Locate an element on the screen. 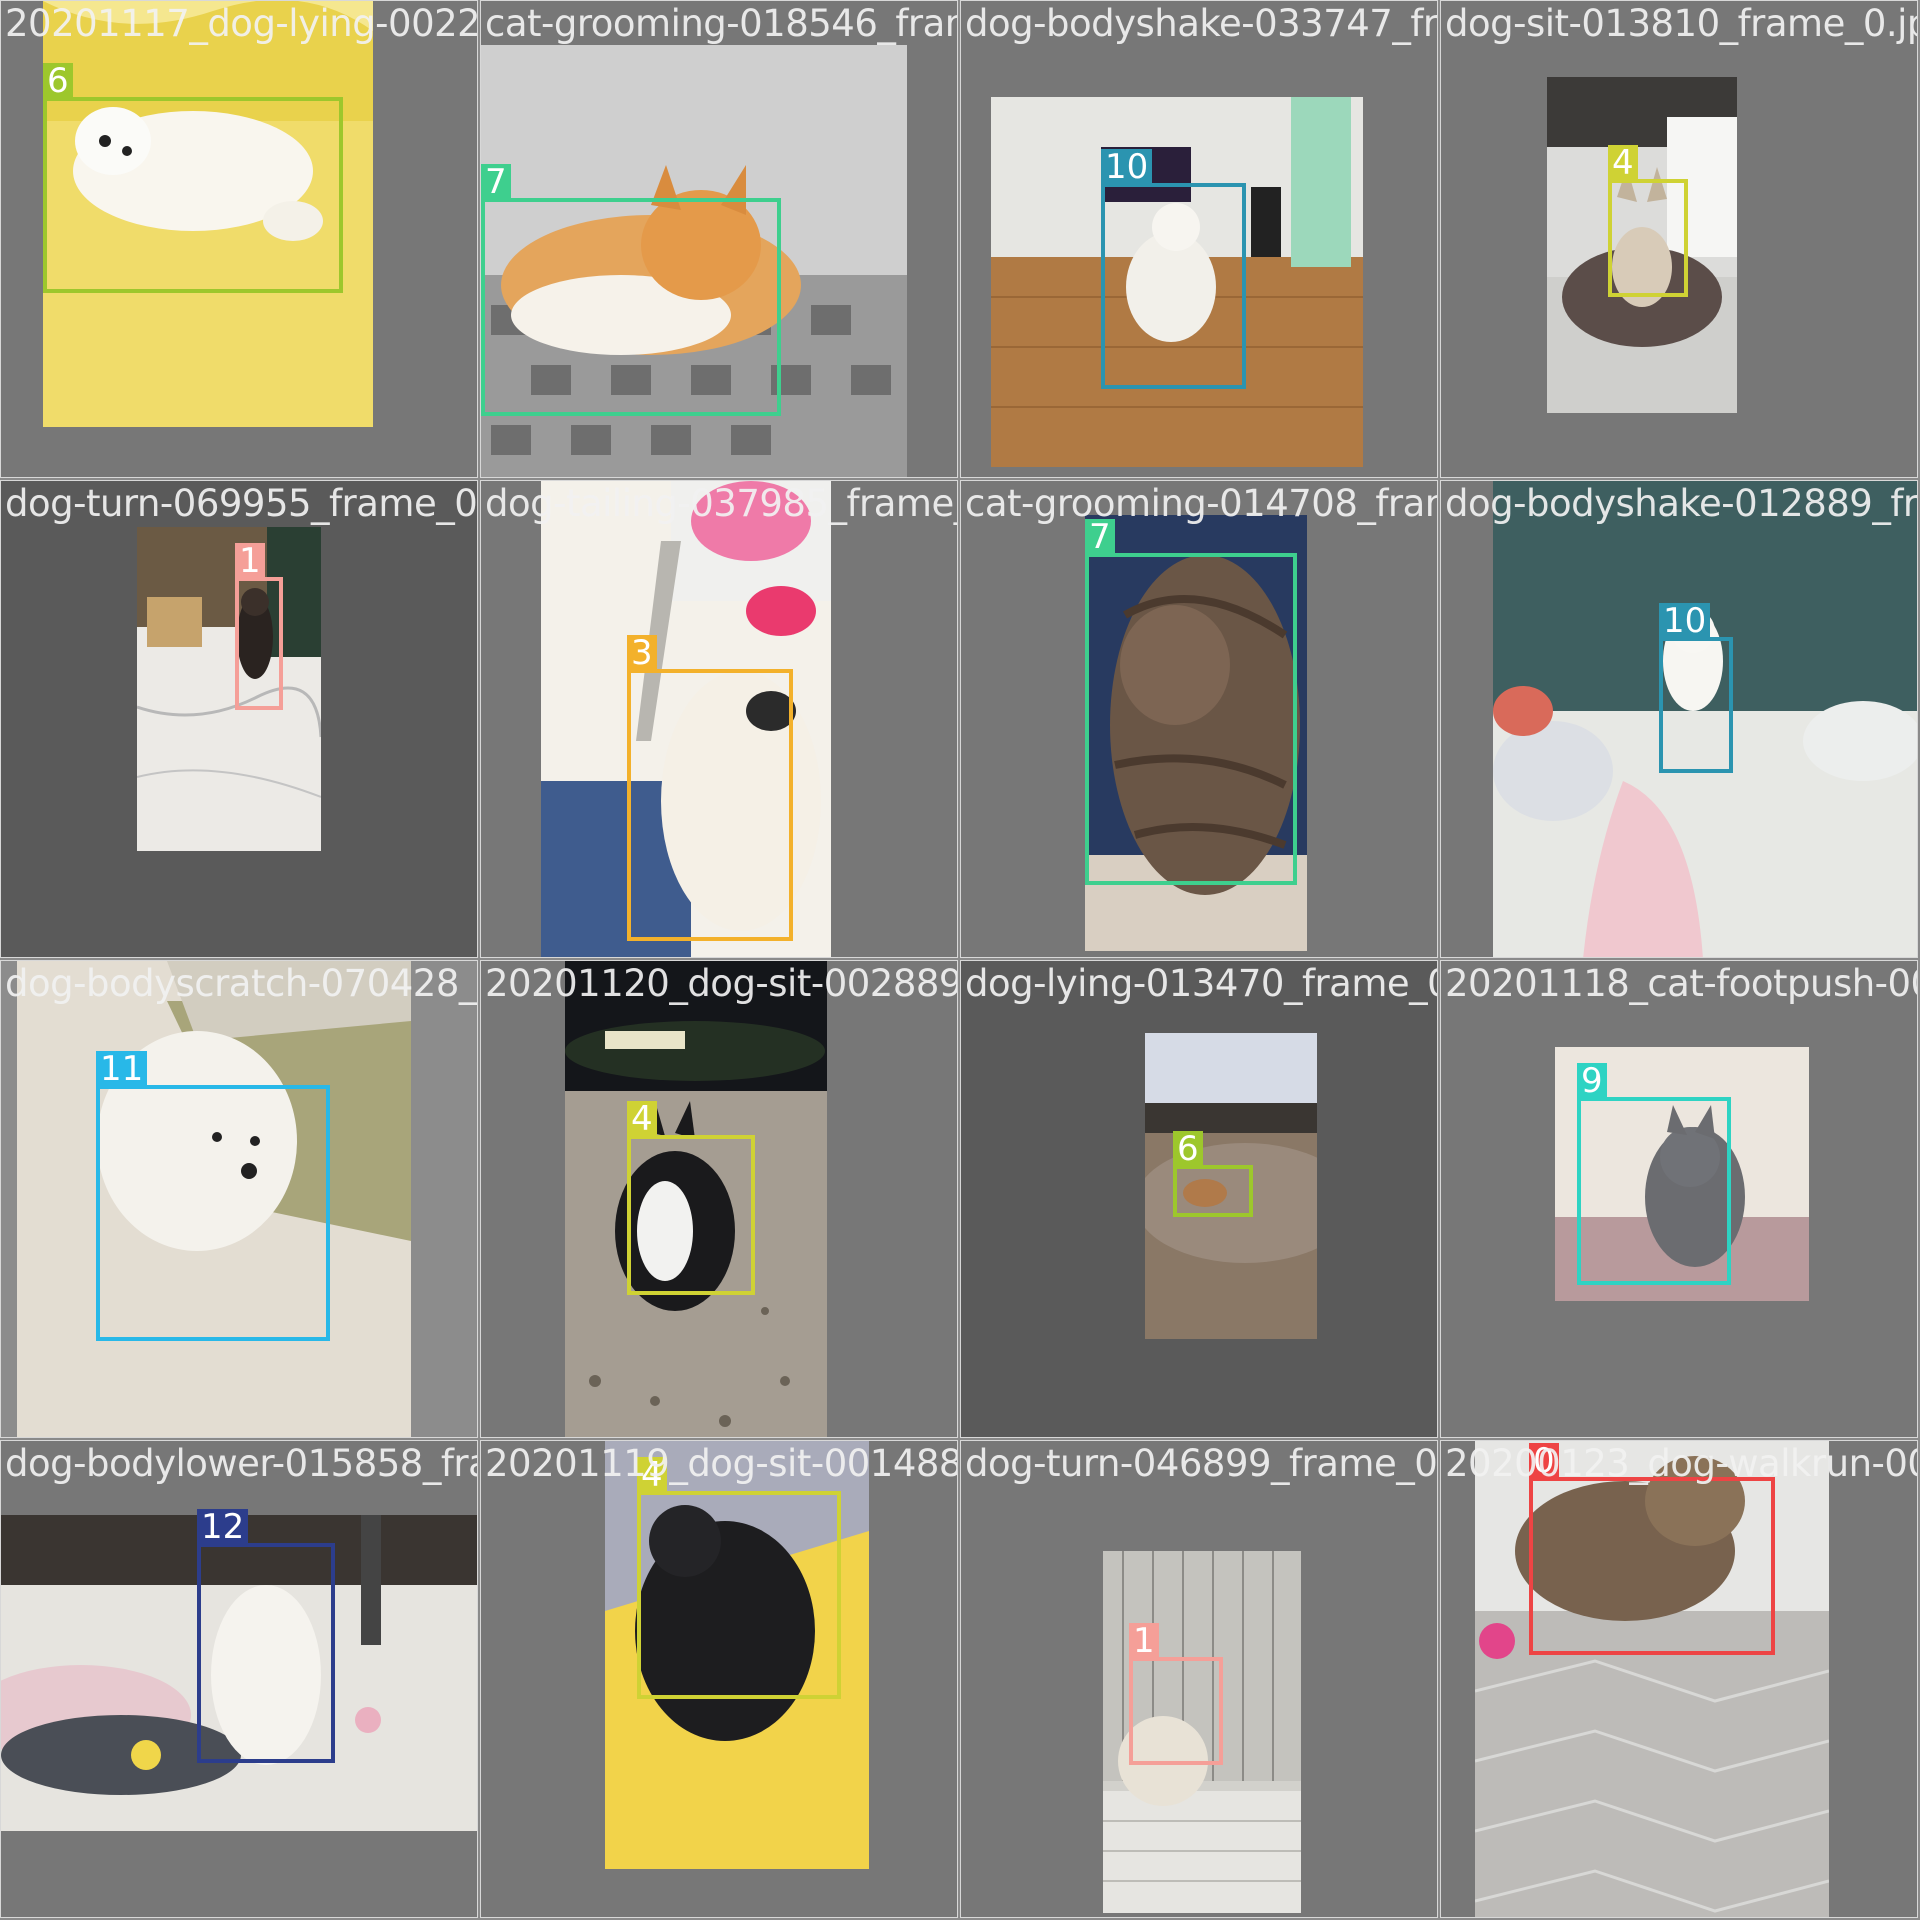 Image resolution: width=1920 pixels, height=1920 pixels. image-filename: dog-turn-046899_frame_0.jpg is located at coordinates (1201, 1463).